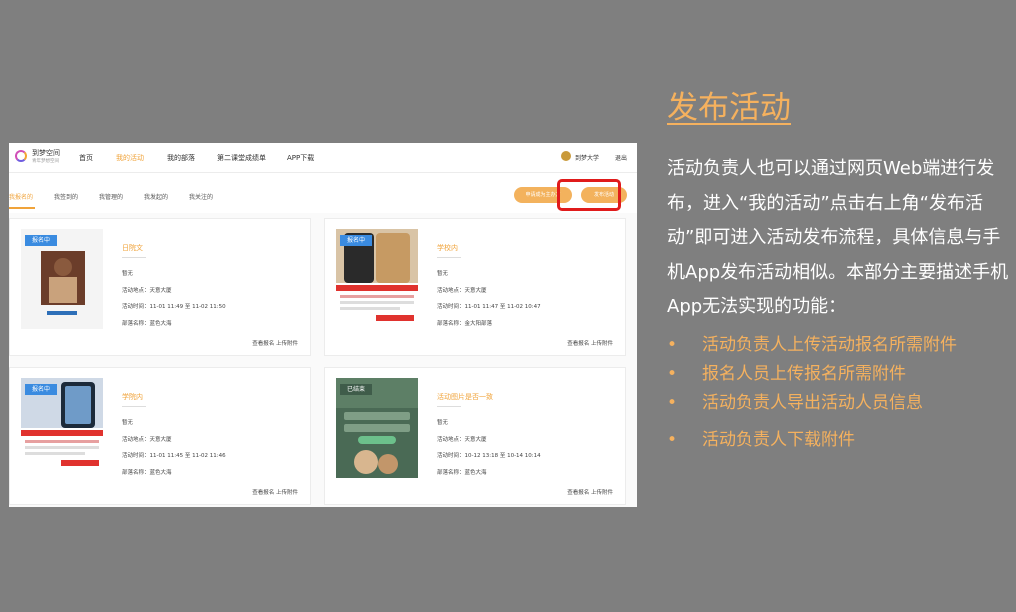 The image size is (1016, 612). Describe the element at coordinates (621, 157) in the screenshot. I see `logout-link: 退出` at that location.